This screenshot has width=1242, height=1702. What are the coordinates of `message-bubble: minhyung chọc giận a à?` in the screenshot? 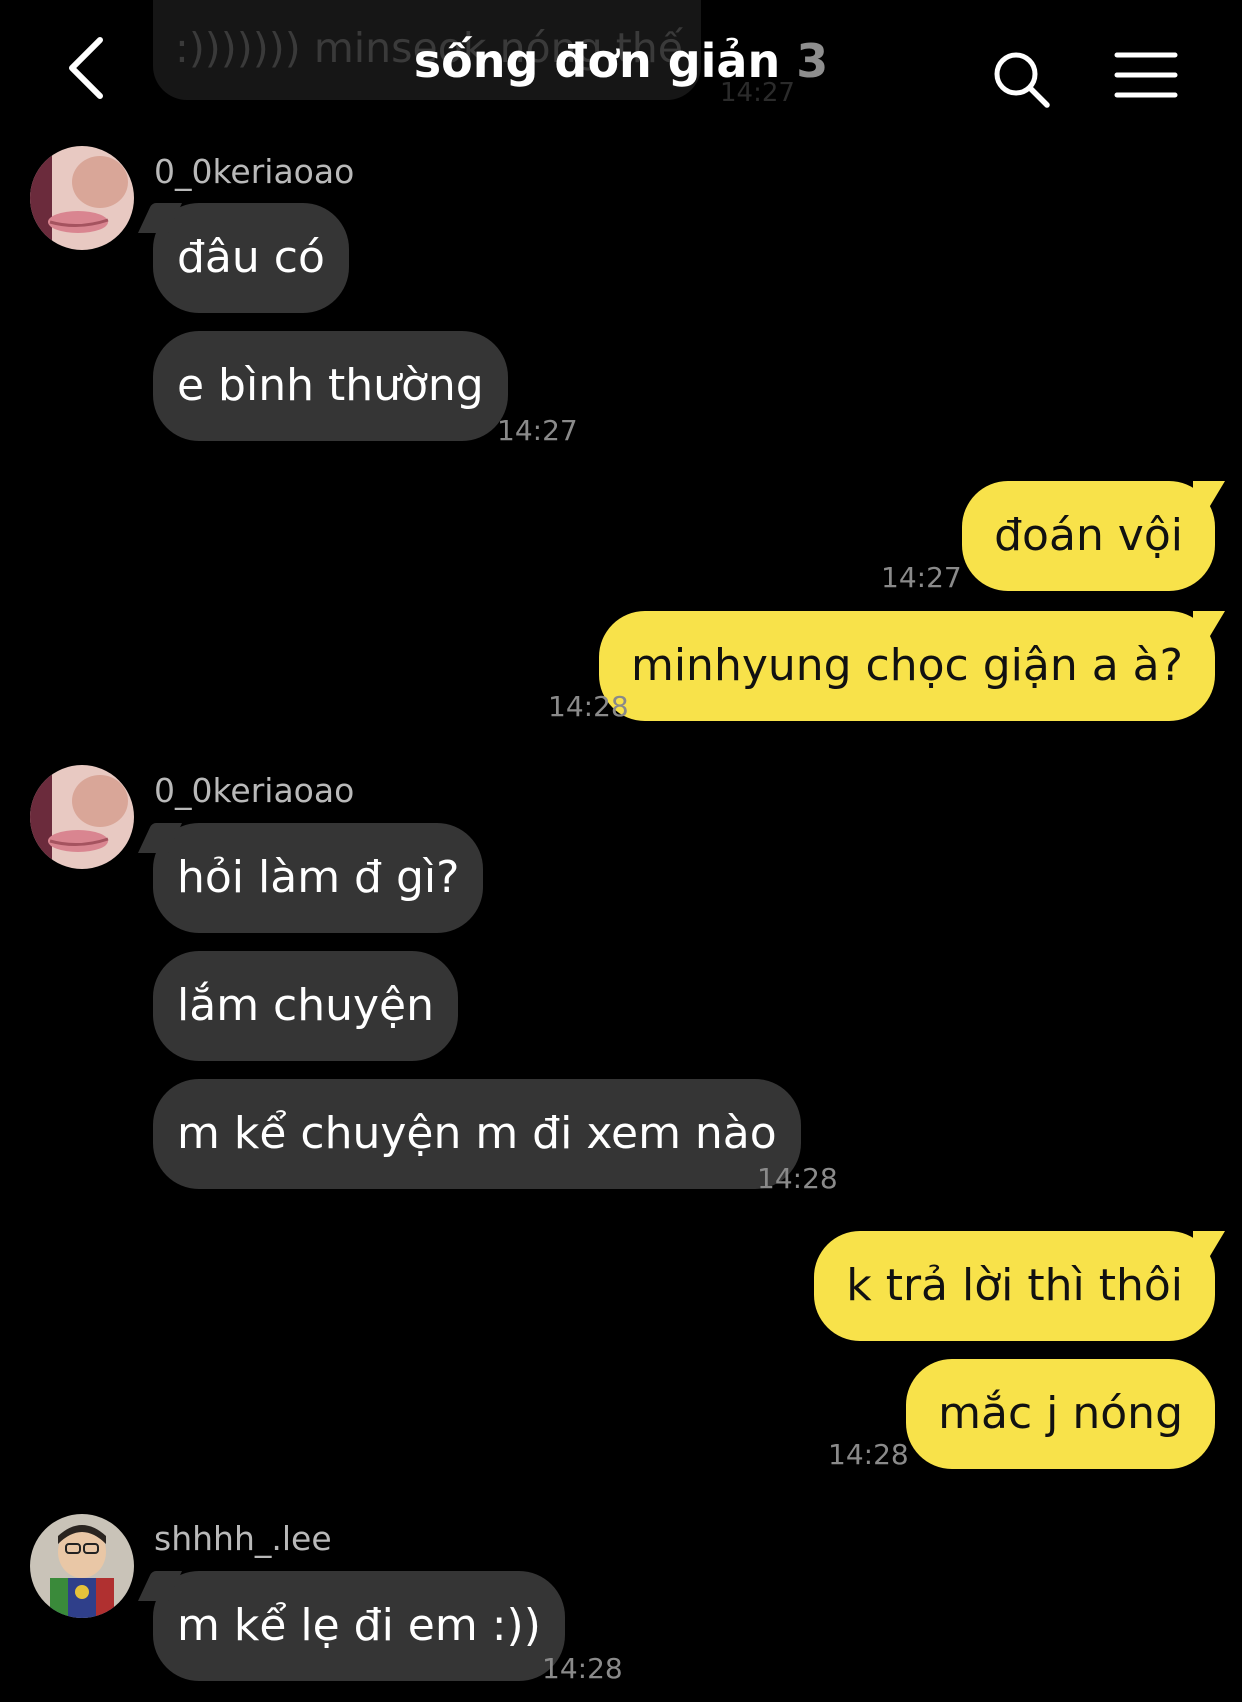 It's located at (906, 666).